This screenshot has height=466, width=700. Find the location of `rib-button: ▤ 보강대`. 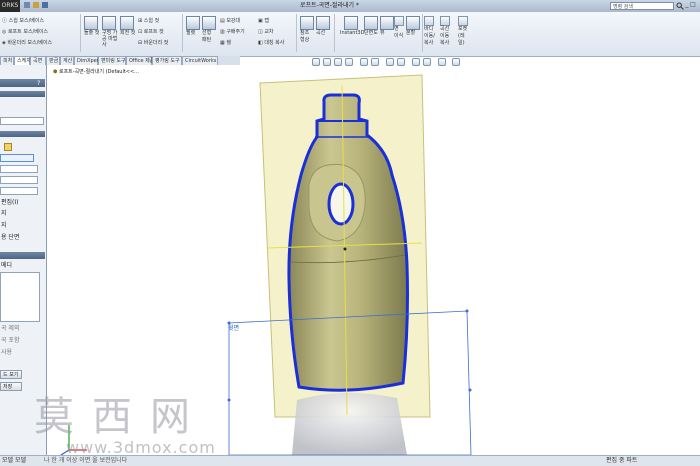

rib-button: ▤ 보강대 is located at coordinates (230, 21).